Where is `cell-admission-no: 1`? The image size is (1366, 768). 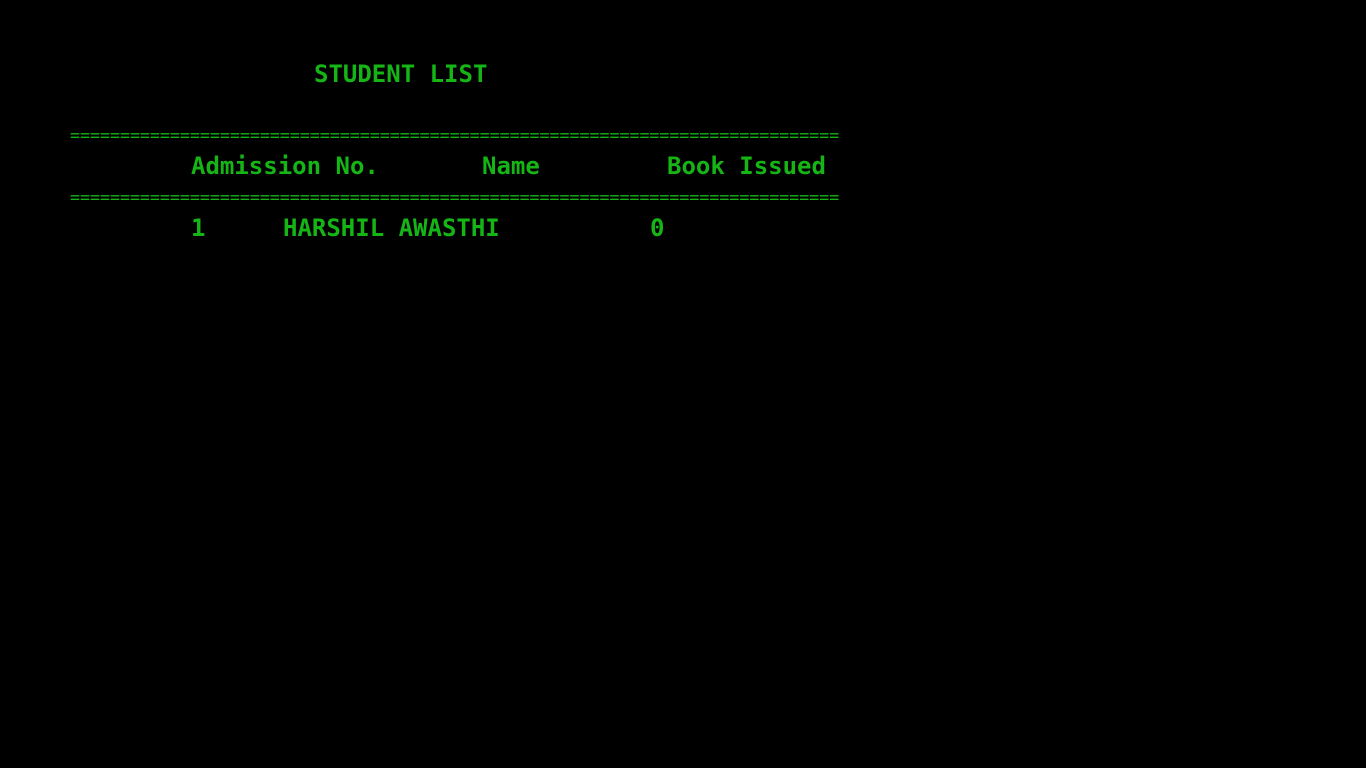
cell-admission-no: 1 is located at coordinates (198, 228).